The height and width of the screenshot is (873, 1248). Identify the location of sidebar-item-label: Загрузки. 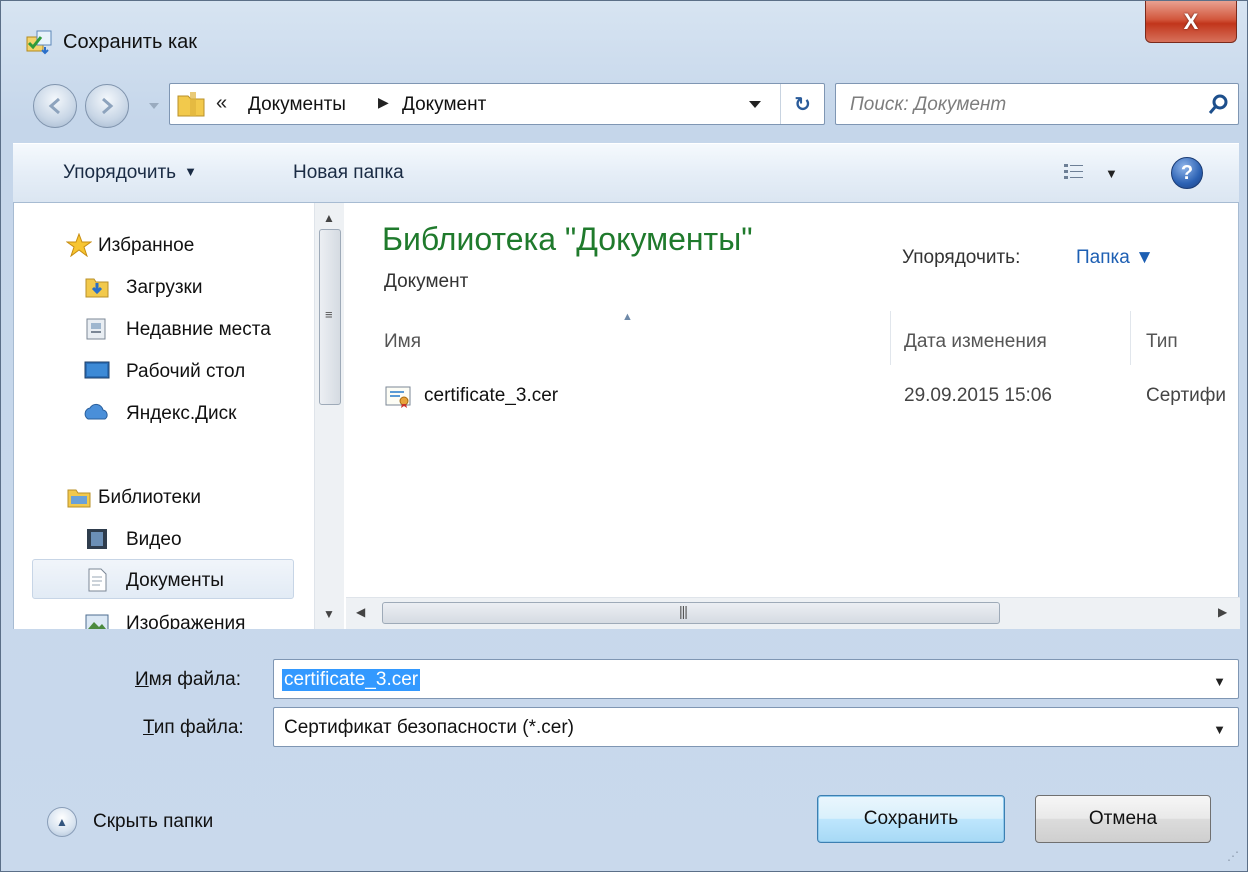
(164, 287).